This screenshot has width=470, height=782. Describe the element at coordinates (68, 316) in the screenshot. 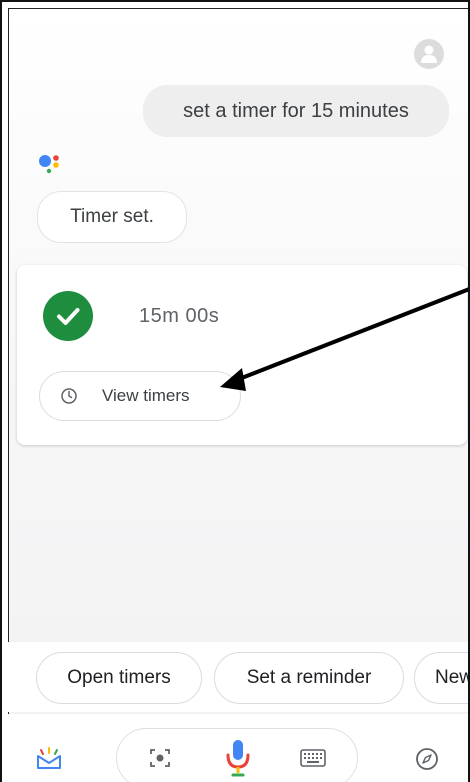

I see `check-circle-icon` at that location.